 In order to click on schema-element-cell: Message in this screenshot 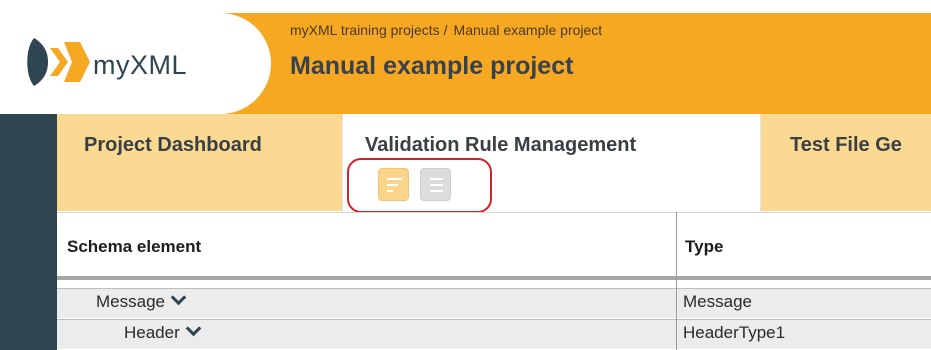, I will do `click(141, 300)`.